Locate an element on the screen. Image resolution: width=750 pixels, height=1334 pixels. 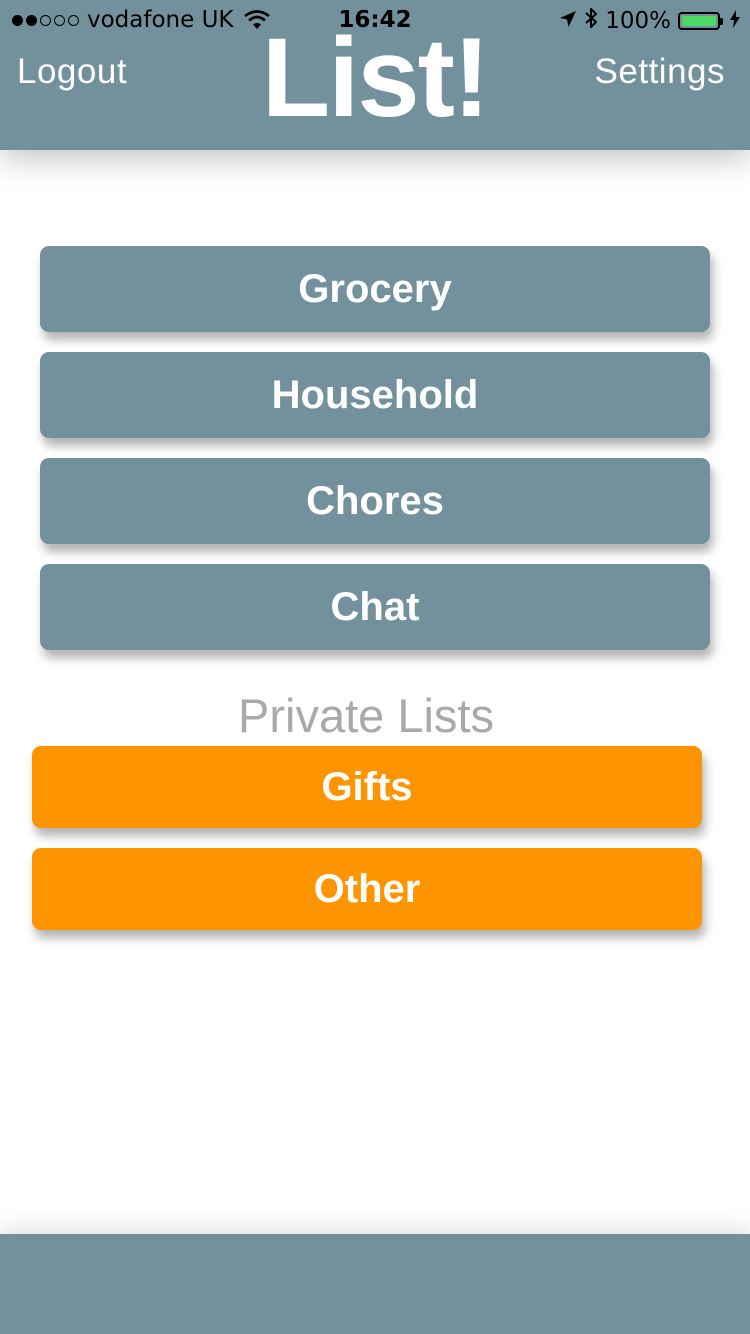
household-list-button: Household is located at coordinates (375, 395).